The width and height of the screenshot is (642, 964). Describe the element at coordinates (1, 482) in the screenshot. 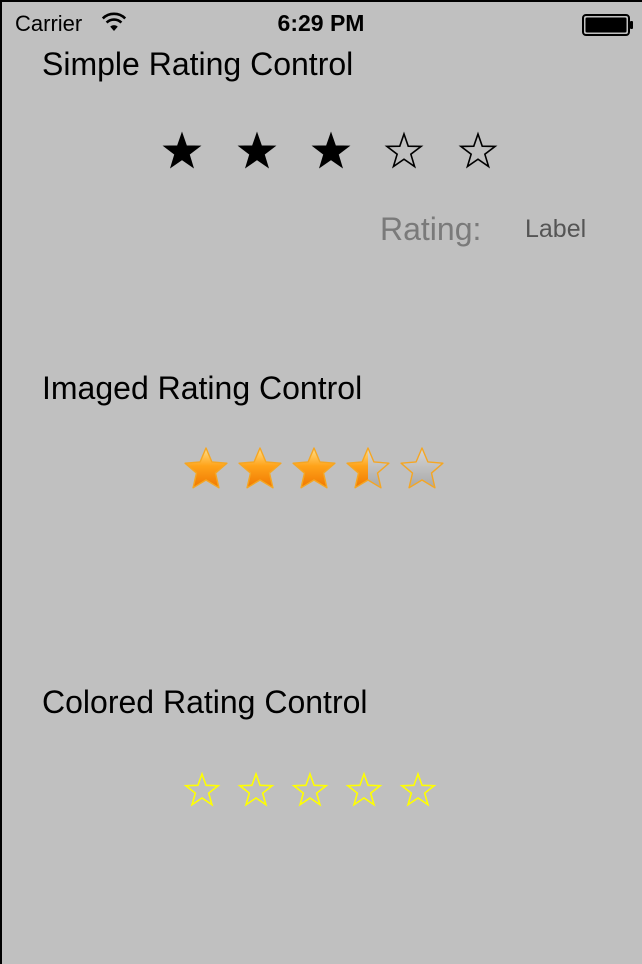

I see `frame-left-border` at that location.